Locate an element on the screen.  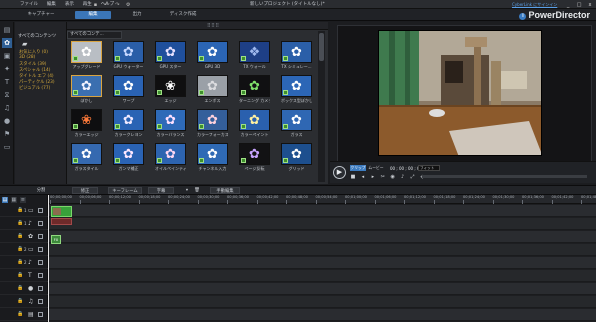
library-scrollbar is located at coordinates (321, 106).